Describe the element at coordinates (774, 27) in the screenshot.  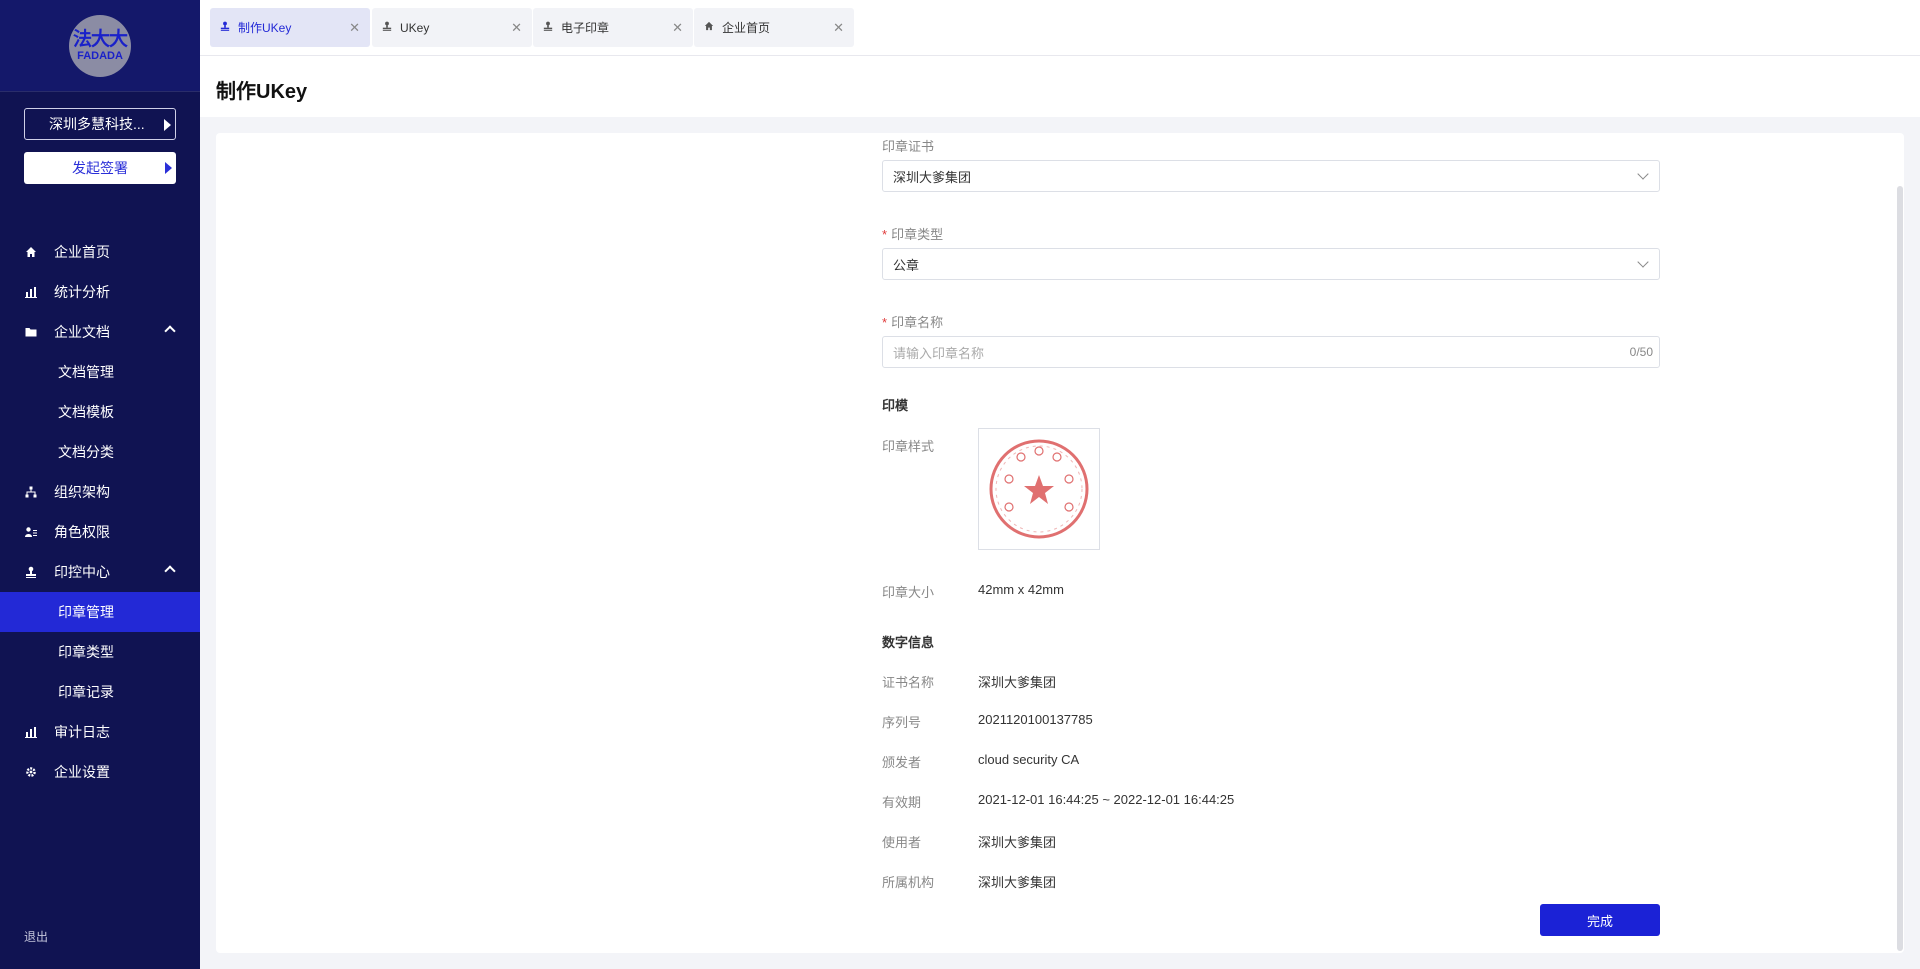
I see `tab-home: 企业首页 ✕` at that location.